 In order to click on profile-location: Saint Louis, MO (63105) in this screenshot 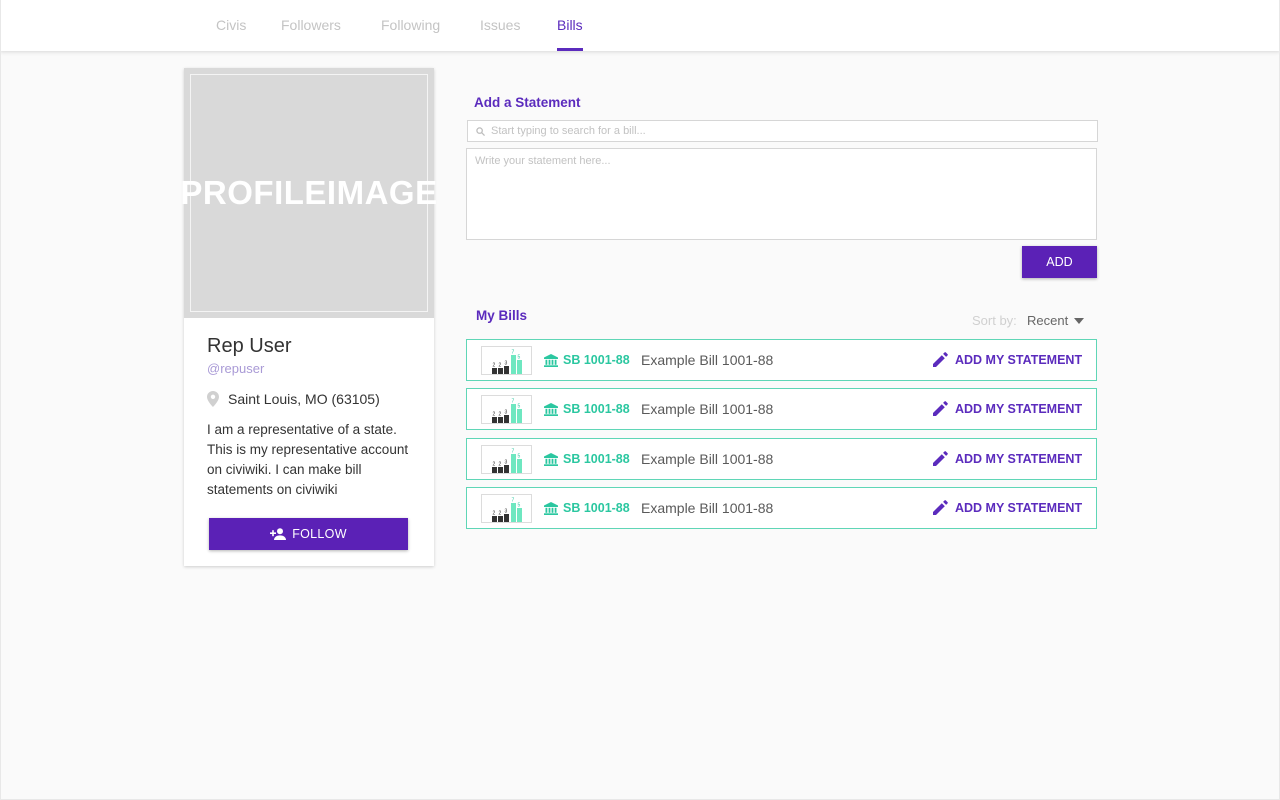, I will do `click(293, 399)`.